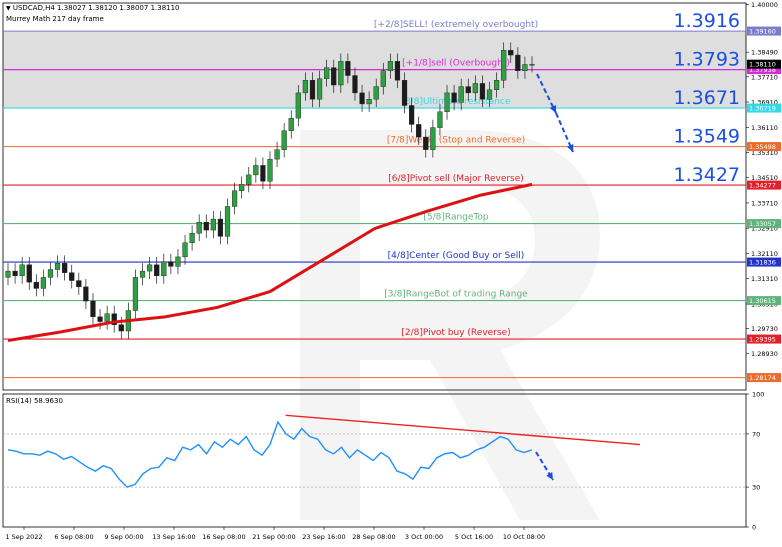 The image size is (782, 547). What do you see at coordinates (762, 340) in the screenshot?
I see `level-price-text: 1.29395` at bounding box center [762, 340].